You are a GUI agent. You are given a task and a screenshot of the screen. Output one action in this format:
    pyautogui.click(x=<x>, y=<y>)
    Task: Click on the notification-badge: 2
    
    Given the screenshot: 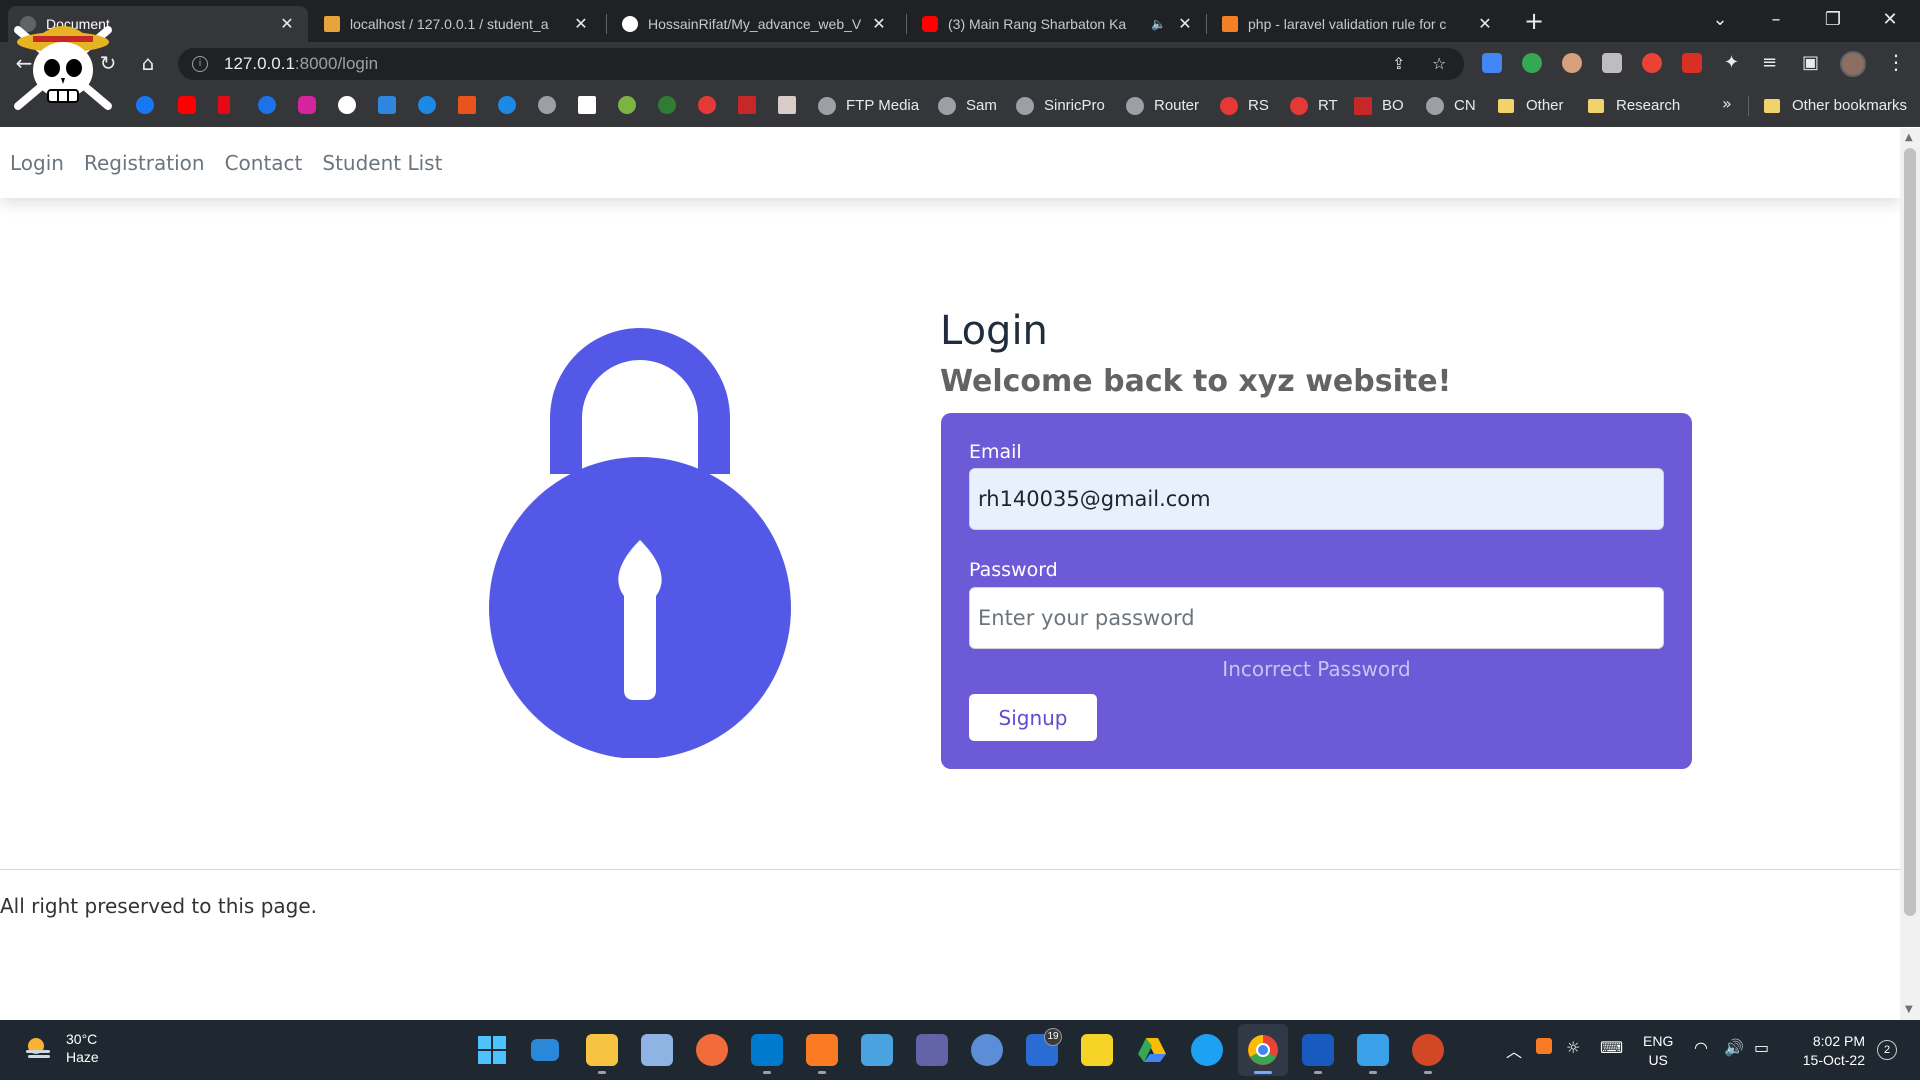 What is the action you would take?
    pyautogui.click(x=1887, y=1050)
    